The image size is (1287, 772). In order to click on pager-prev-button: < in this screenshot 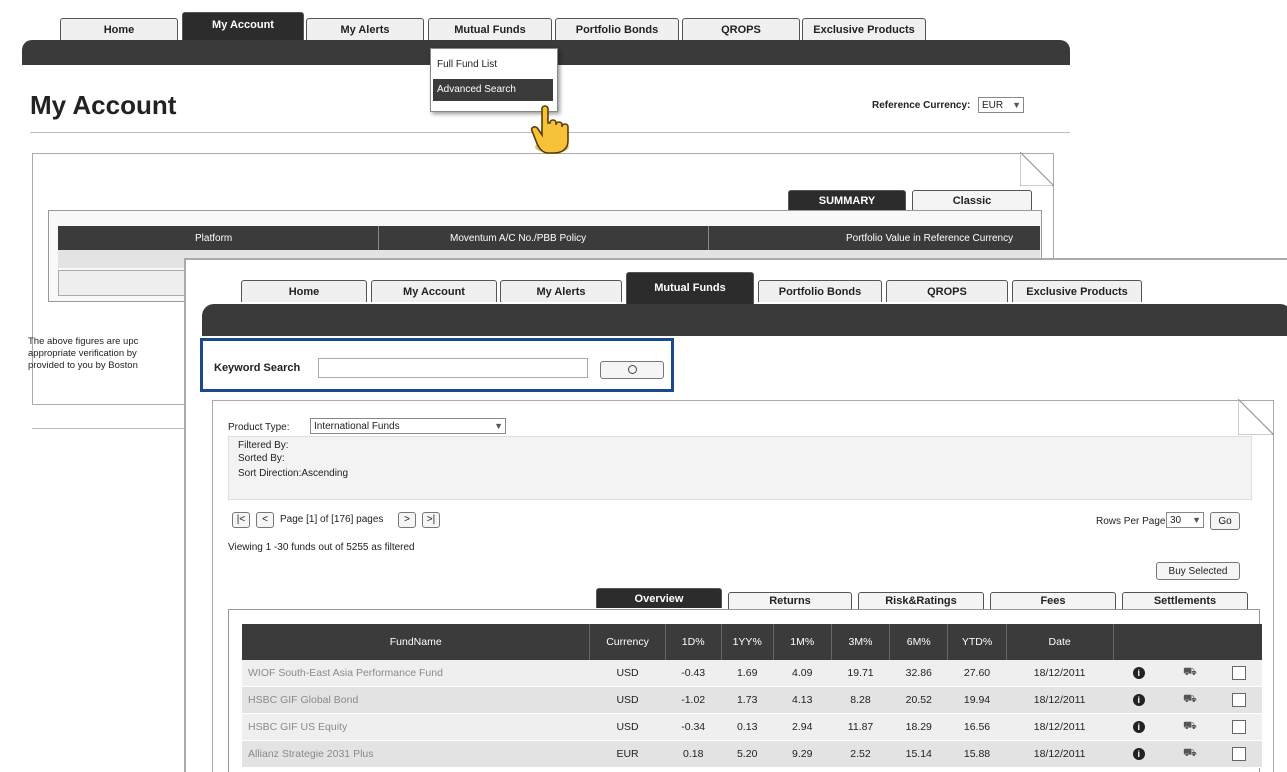, I will do `click(265, 520)`.